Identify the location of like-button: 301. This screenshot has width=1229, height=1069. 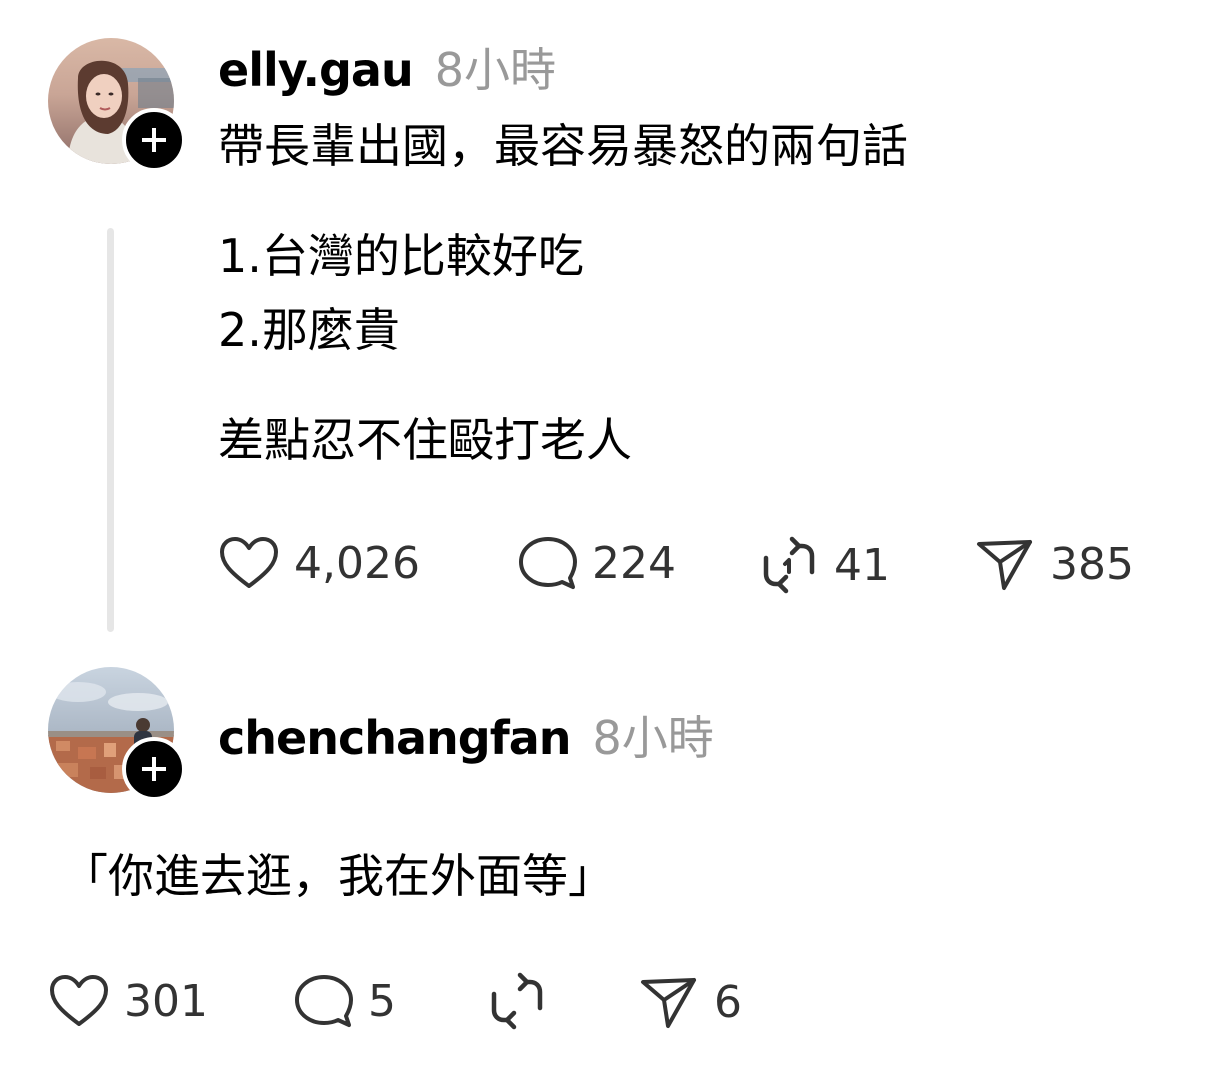
(128, 1001).